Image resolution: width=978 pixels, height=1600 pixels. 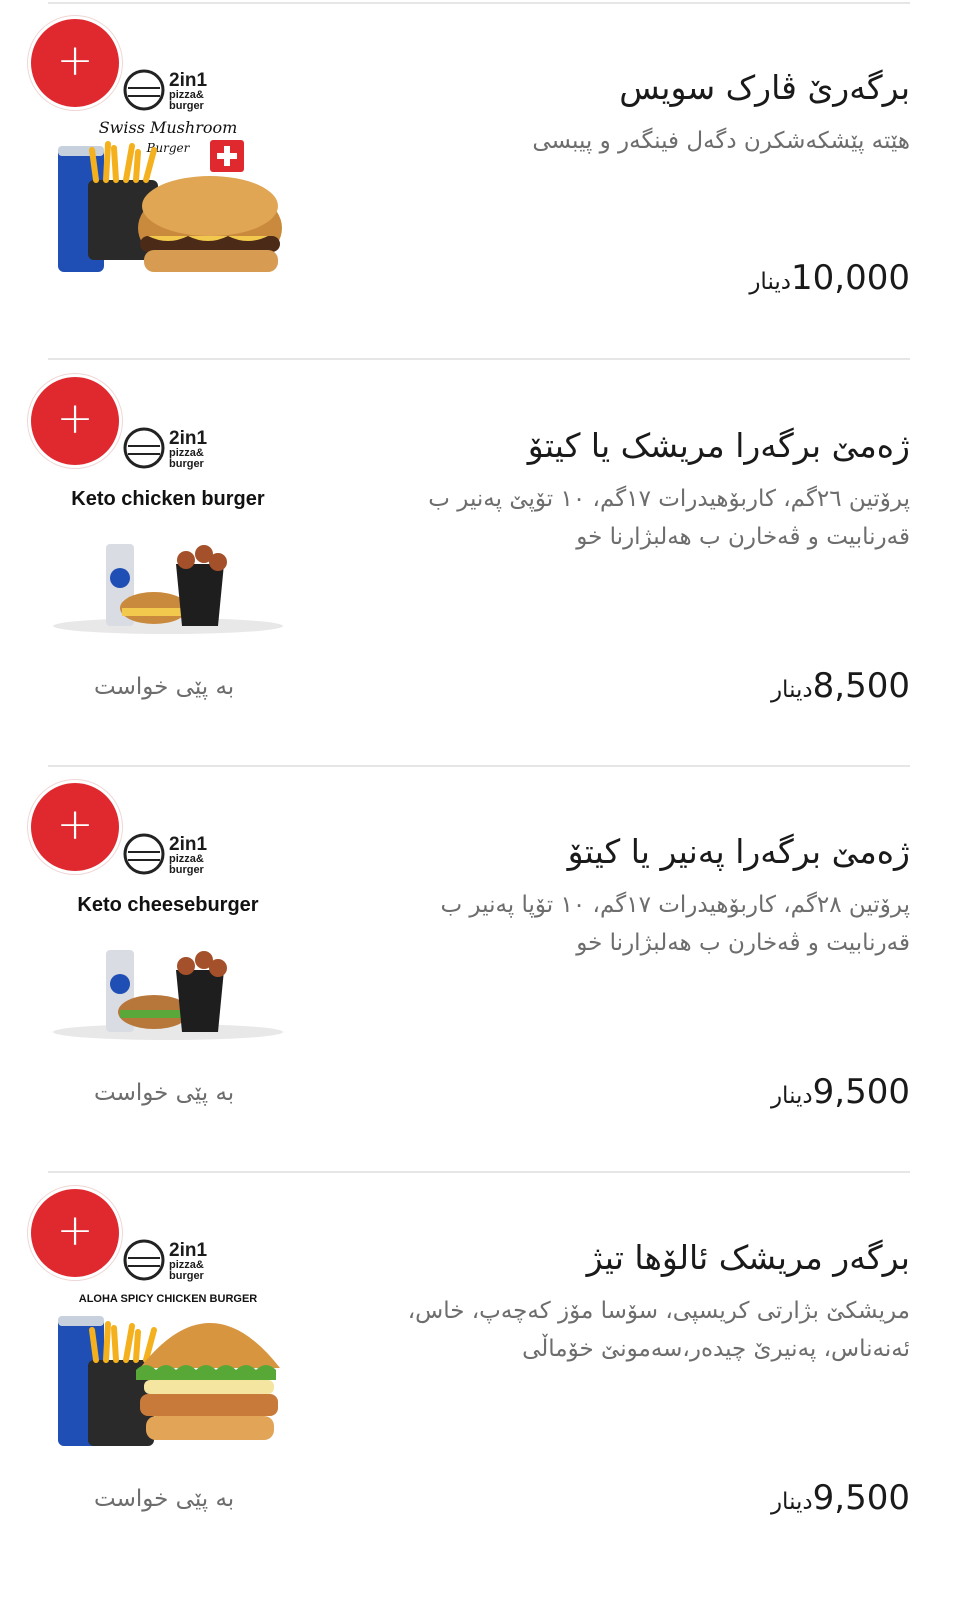 I want to click on item-title: برگەرێ ڤارک سویس, so click(x=764, y=87).